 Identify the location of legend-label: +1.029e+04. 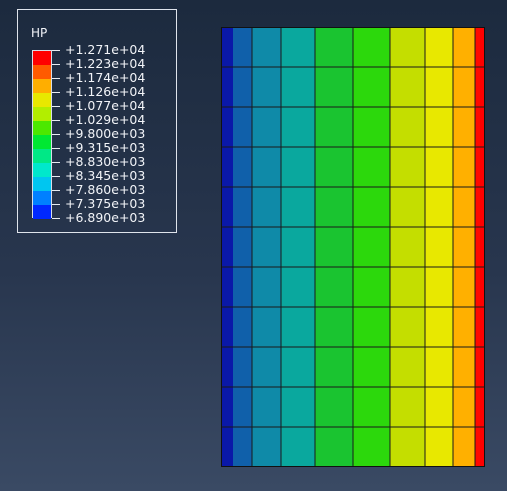
(105, 119).